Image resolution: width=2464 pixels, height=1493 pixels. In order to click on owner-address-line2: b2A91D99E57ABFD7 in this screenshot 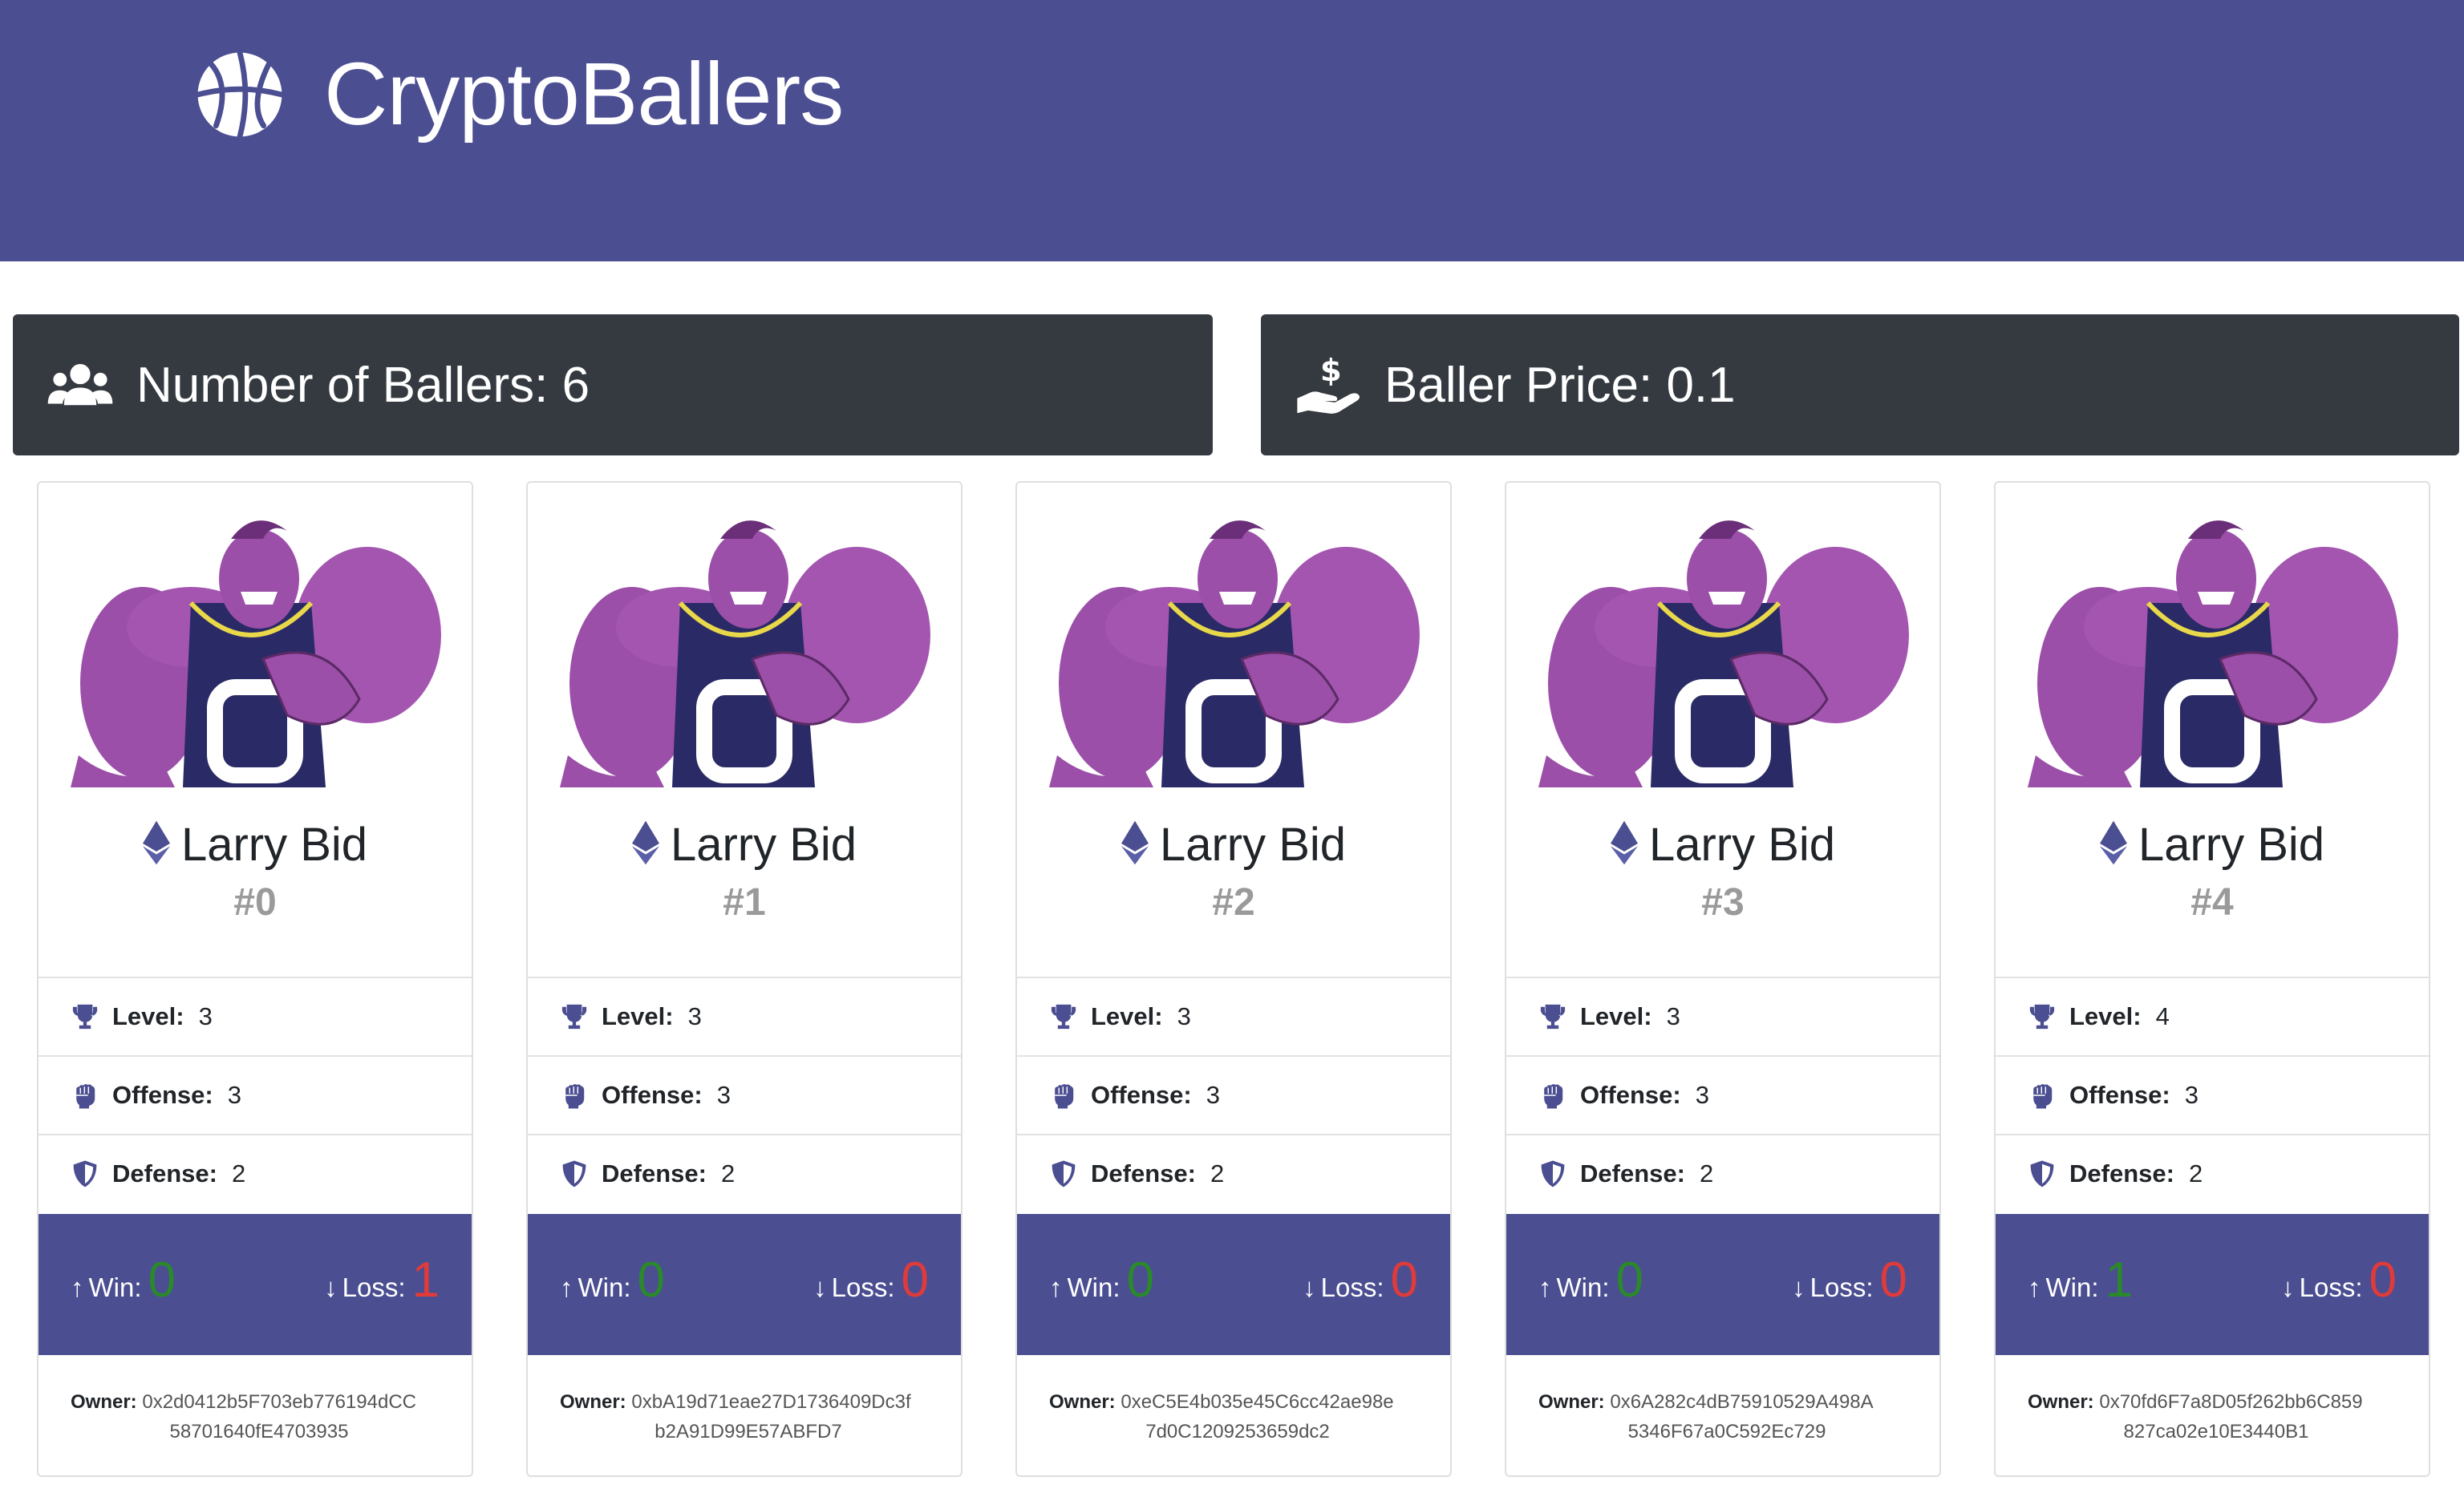, I will do `click(748, 1431)`.